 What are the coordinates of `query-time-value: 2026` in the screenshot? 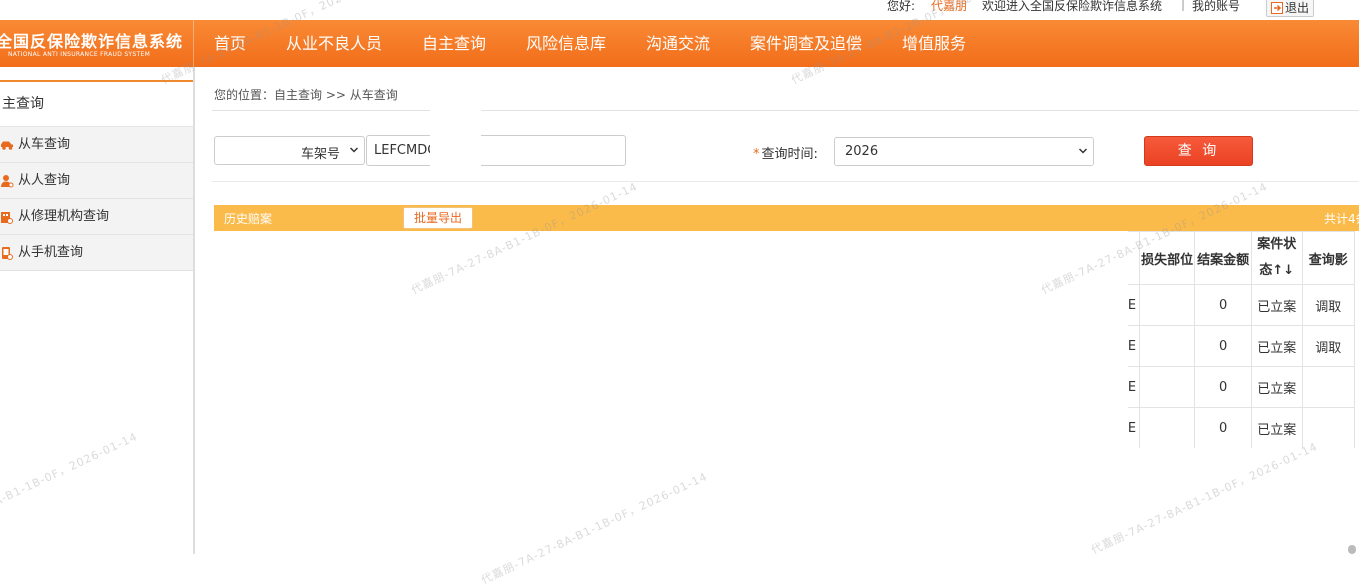 It's located at (862, 151).